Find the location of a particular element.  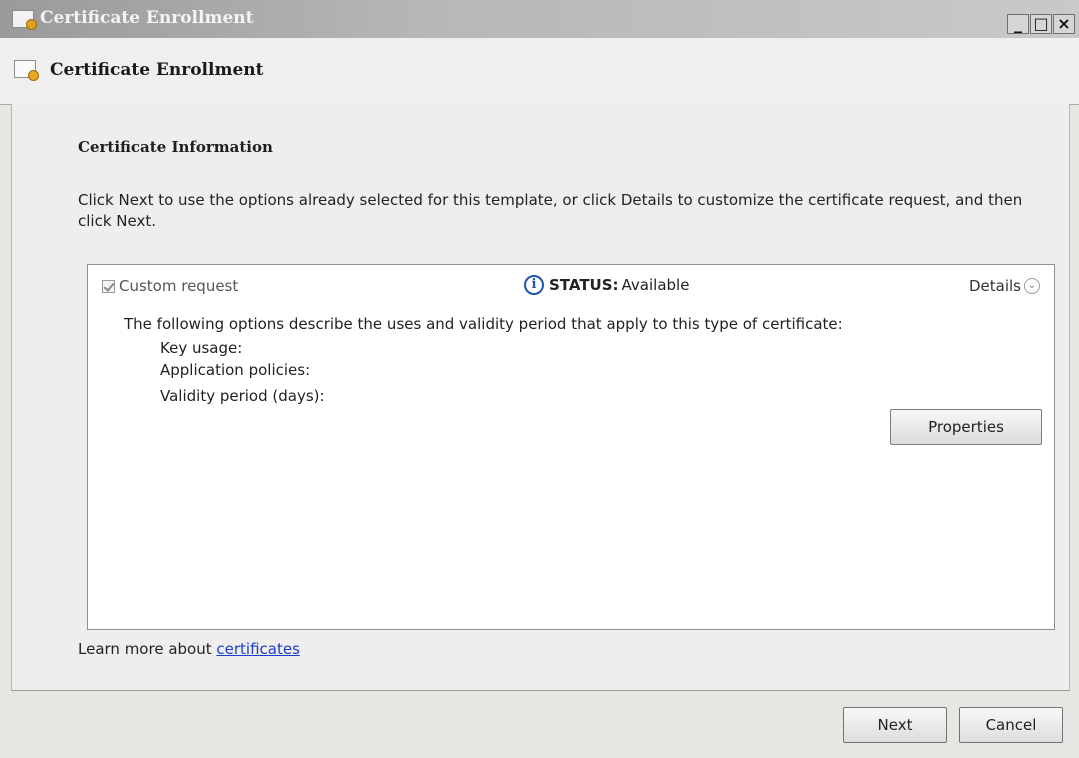

next-button: Next is located at coordinates (895, 725).